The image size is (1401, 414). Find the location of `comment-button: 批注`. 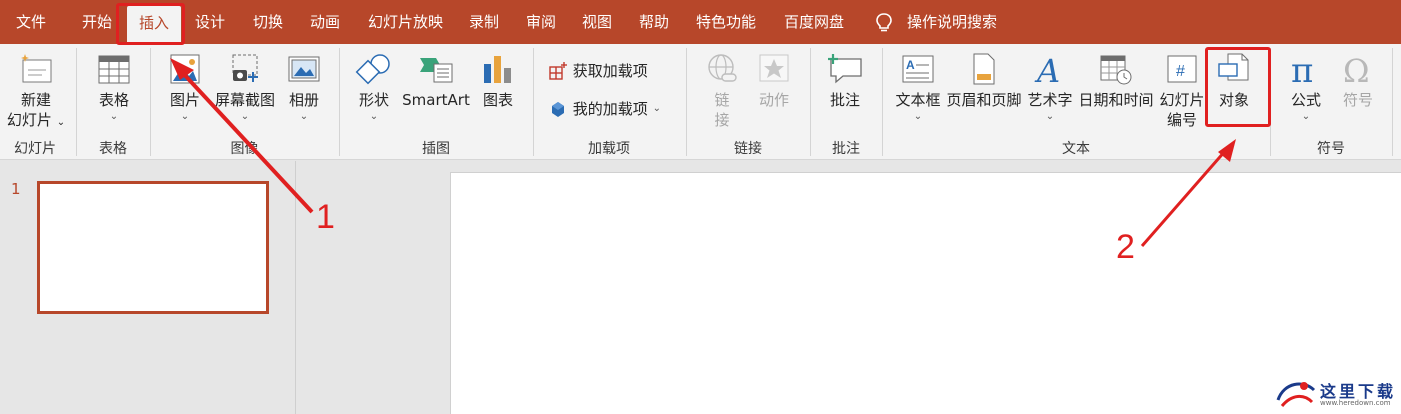

comment-button: 批注 is located at coordinates (845, 81).